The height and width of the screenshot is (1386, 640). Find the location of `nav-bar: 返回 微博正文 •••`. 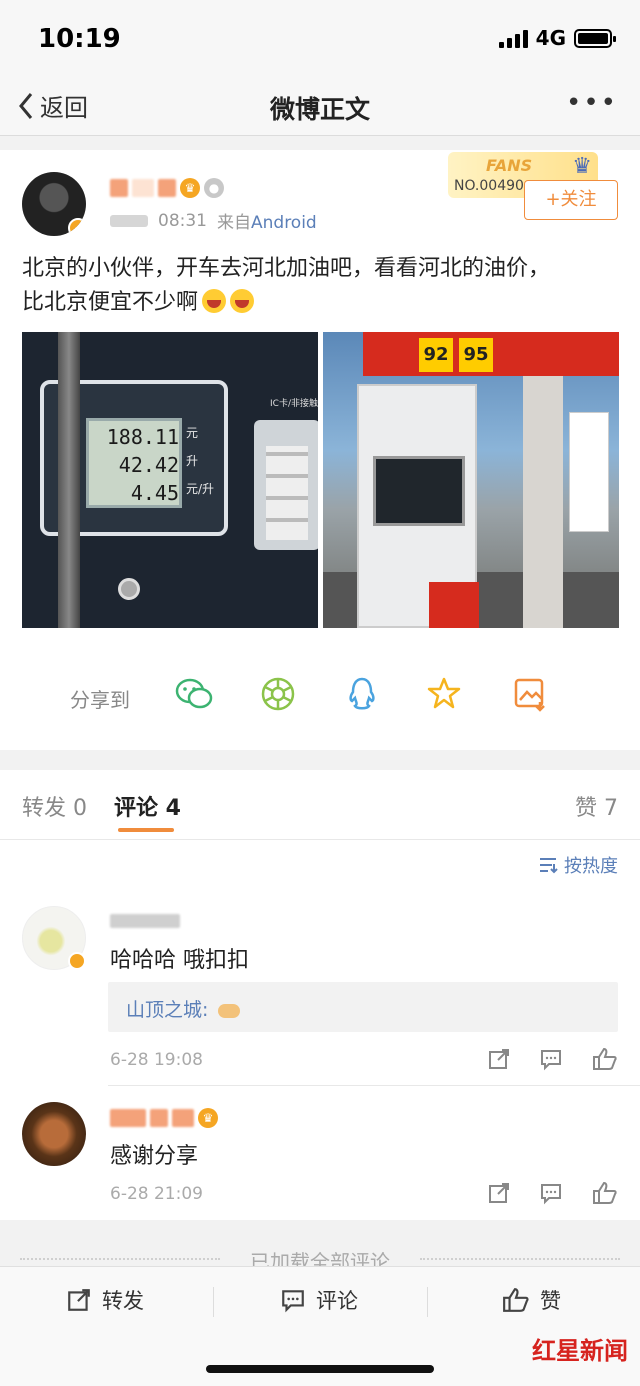

nav-bar: 返回 微博正文 ••• is located at coordinates (320, 106).